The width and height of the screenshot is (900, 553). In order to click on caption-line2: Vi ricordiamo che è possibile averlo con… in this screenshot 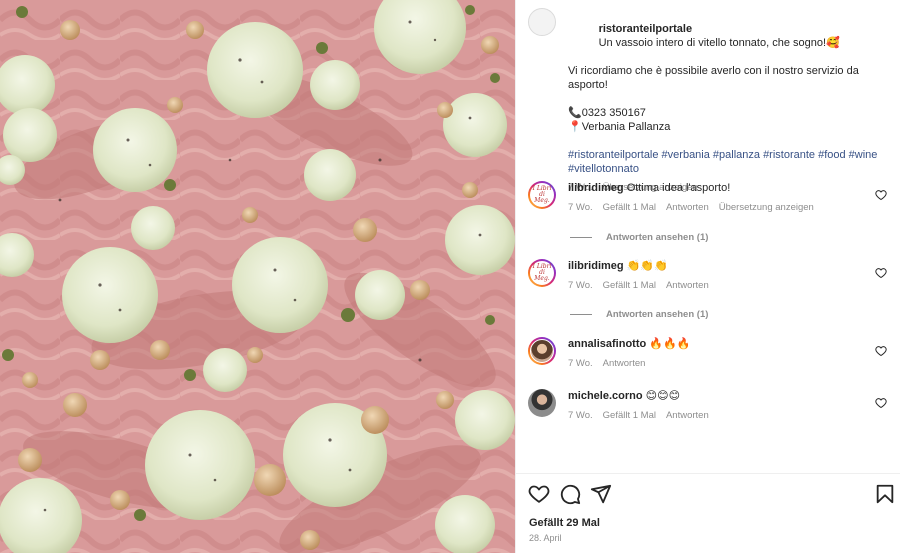, I will do `click(715, 78)`.